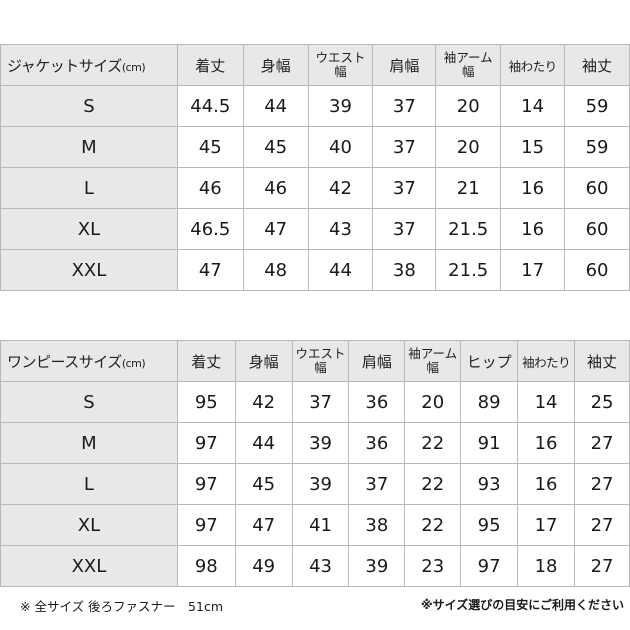 Image resolution: width=630 pixels, height=630 pixels. Describe the element at coordinates (122, 606) in the screenshot. I see `zipper-note: ※ 全サイズ 後ろファスナー 51cm` at that location.